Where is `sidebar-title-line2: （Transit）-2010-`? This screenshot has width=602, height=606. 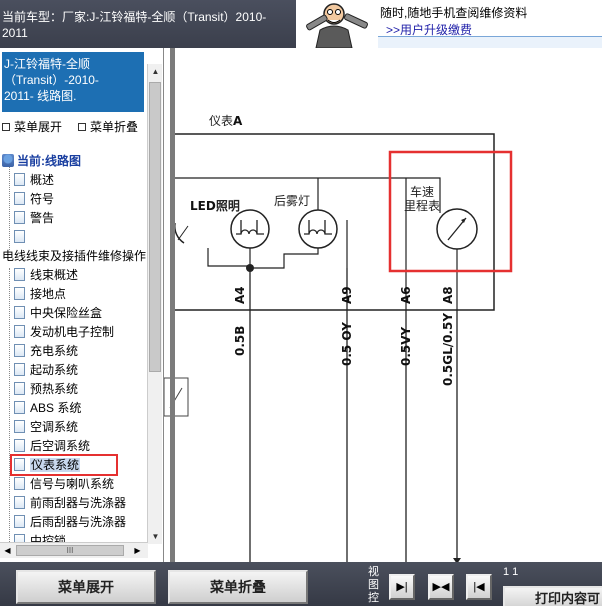 sidebar-title-line2: （Transit）-2010- is located at coordinates (51, 80).